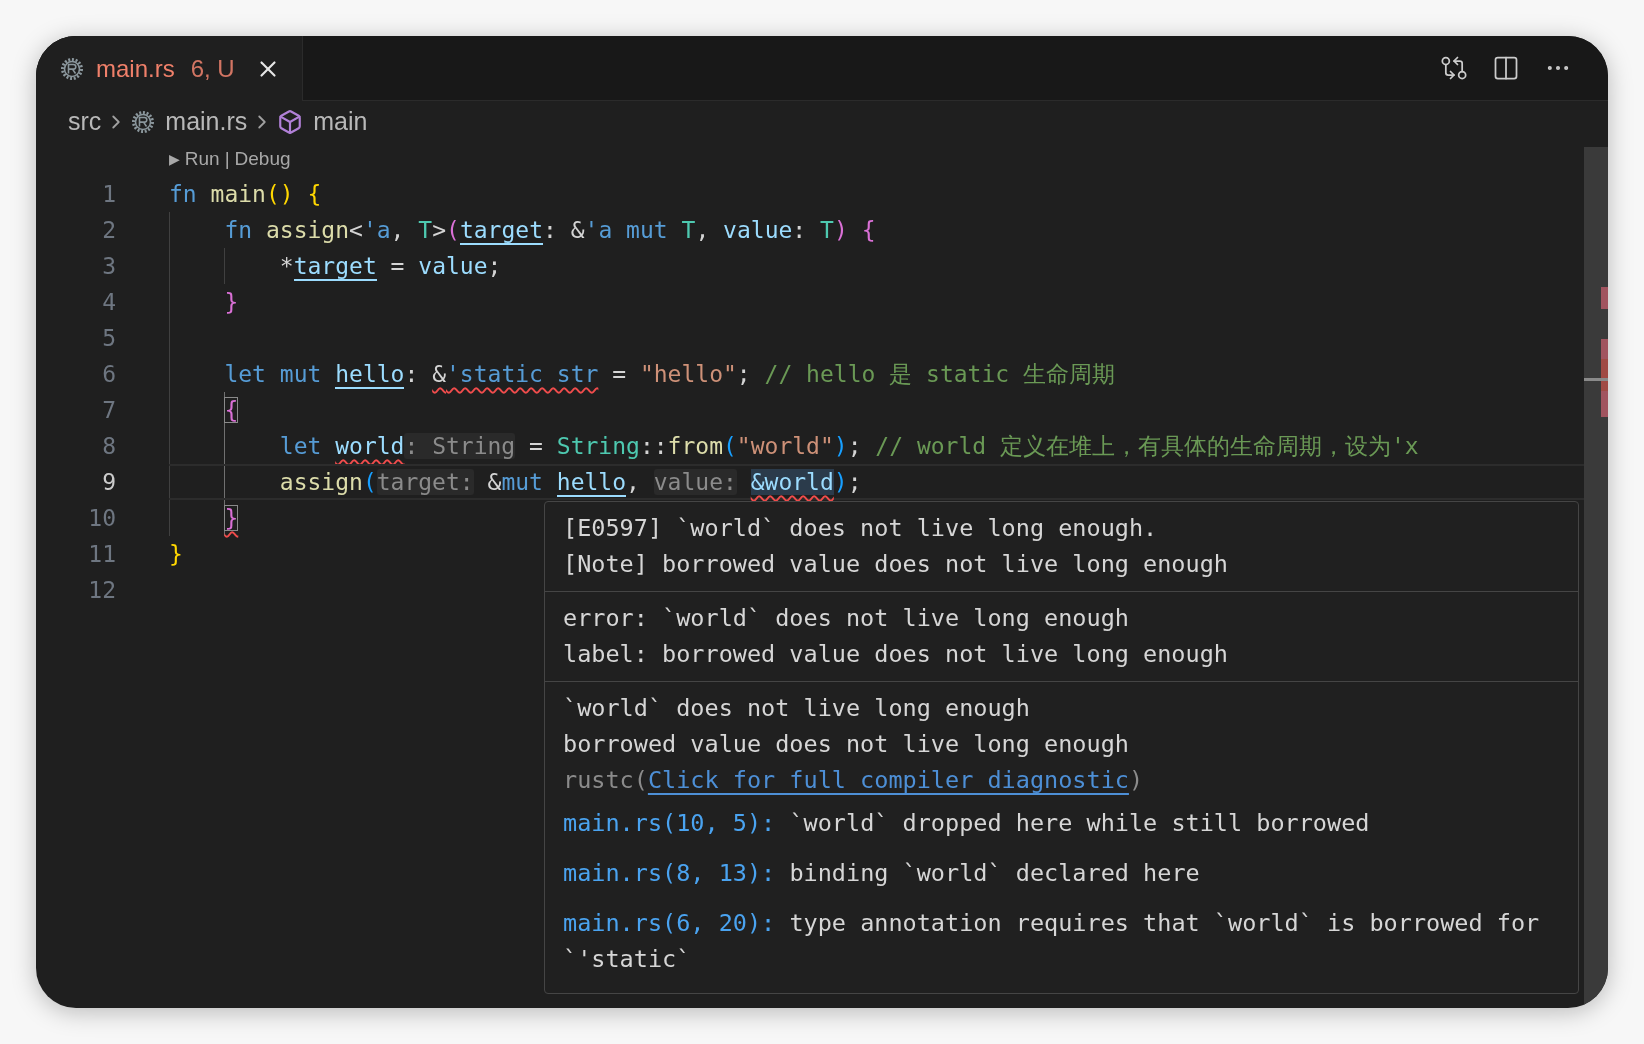  Describe the element at coordinates (669, 374) in the screenshot. I see `code-line: let mut hello: &'static str = "hello"; // hello 是 static 生命周期` at that location.